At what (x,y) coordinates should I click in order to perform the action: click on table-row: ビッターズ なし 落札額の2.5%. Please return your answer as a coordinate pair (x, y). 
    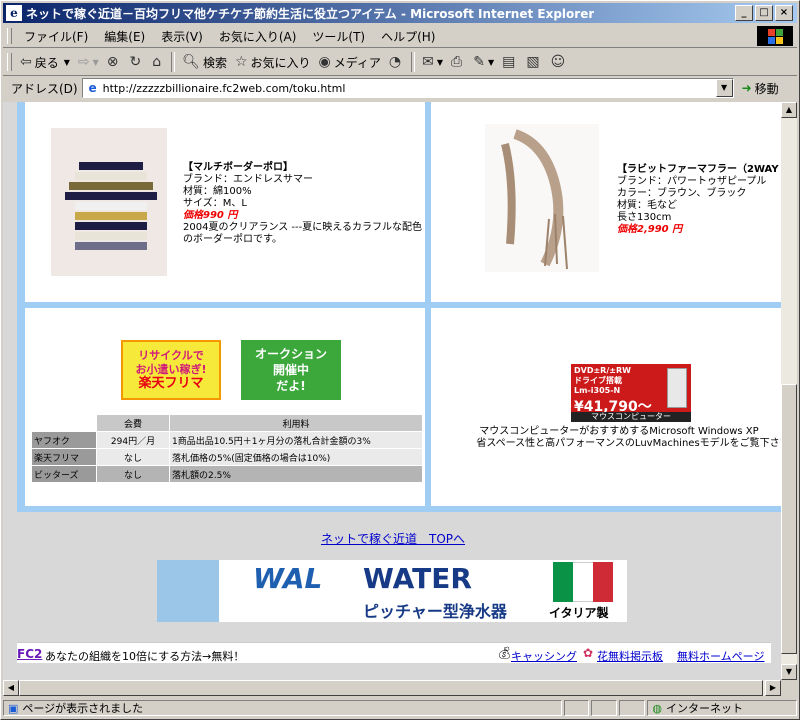
    Looking at the image, I should click on (227, 474).